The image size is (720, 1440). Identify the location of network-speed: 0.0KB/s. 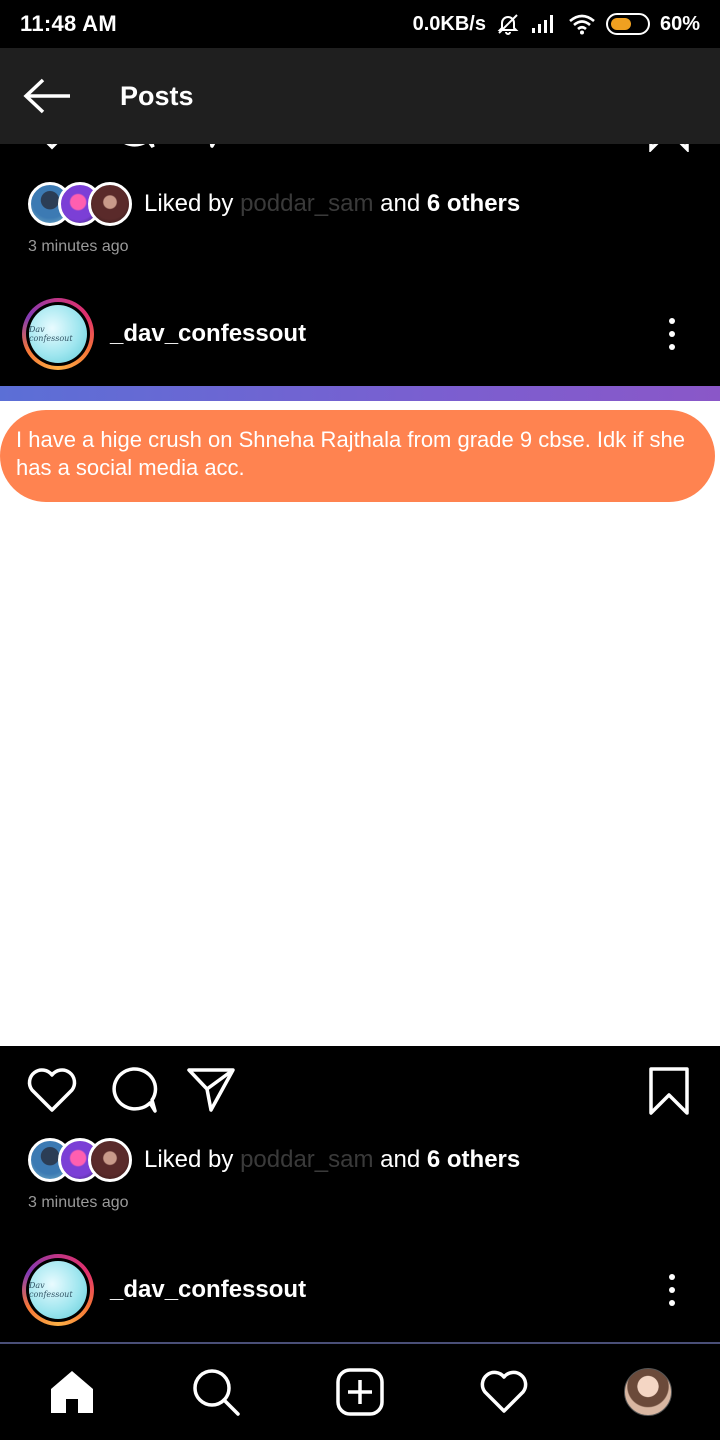
(449, 23).